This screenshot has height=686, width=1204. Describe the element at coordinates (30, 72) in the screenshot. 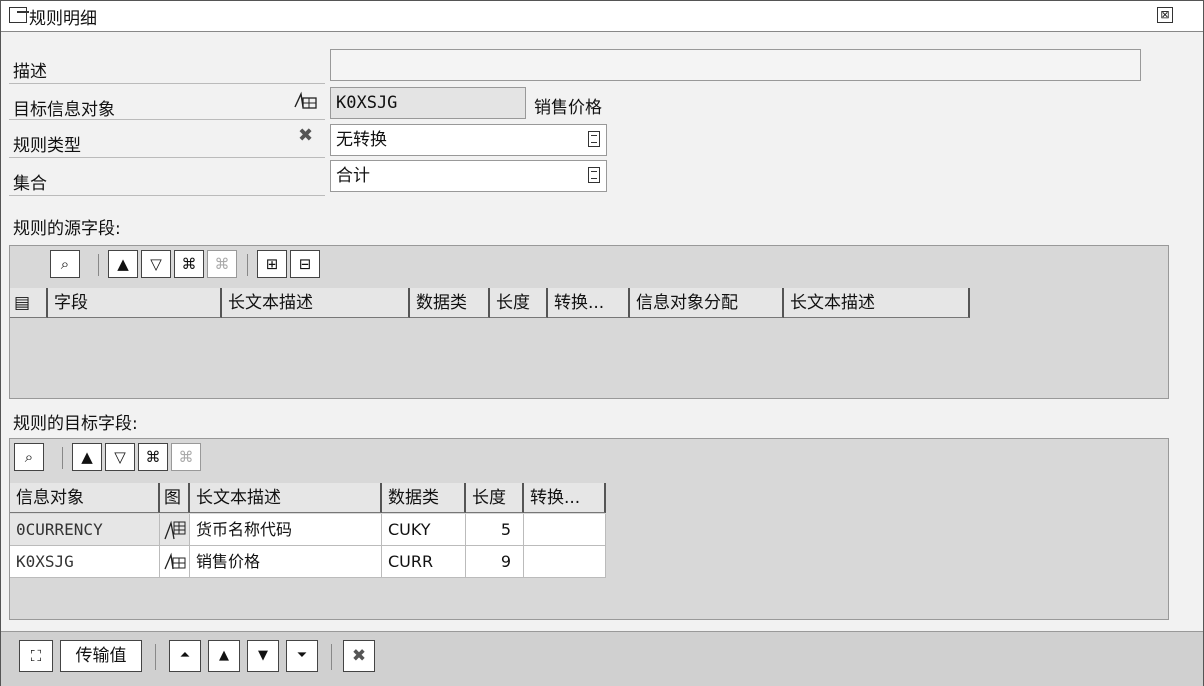

I see `description-label: 描述` at that location.